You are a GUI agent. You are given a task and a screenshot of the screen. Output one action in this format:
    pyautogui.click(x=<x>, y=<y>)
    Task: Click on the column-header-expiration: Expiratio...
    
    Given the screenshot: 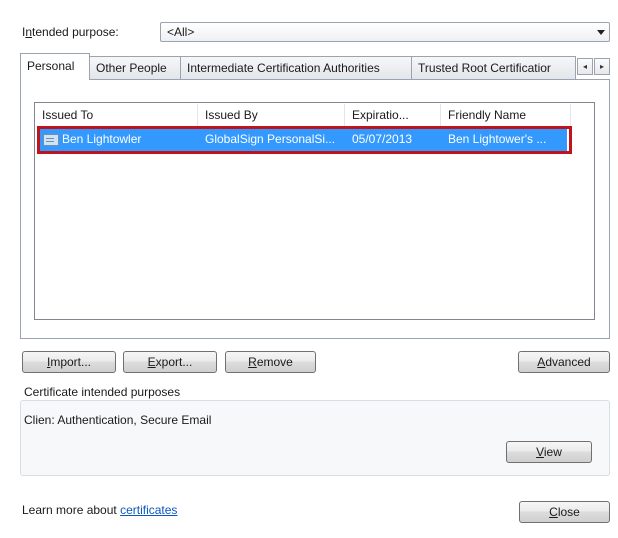 What is the action you would take?
    pyautogui.click(x=393, y=116)
    